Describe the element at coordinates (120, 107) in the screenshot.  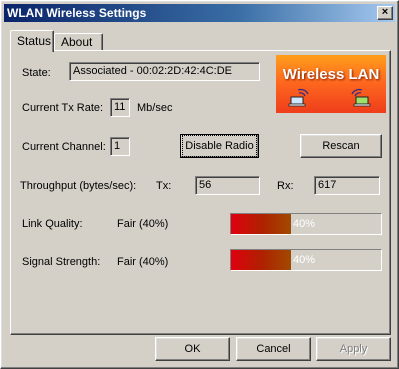
I see `tx-rate-field: 11` at that location.